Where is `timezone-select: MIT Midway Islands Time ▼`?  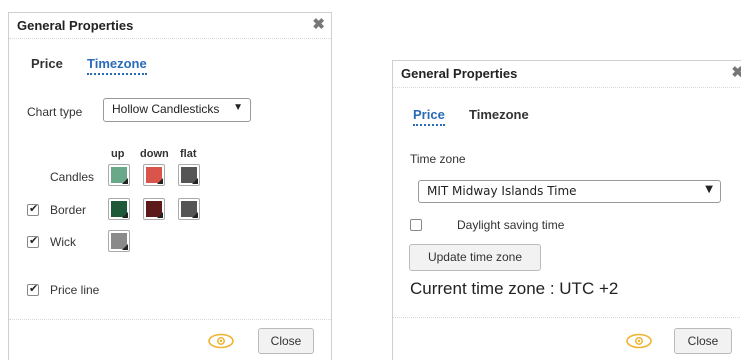
timezone-select: MIT Midway Islands Time ▼ is located at coordinates (569, 191).